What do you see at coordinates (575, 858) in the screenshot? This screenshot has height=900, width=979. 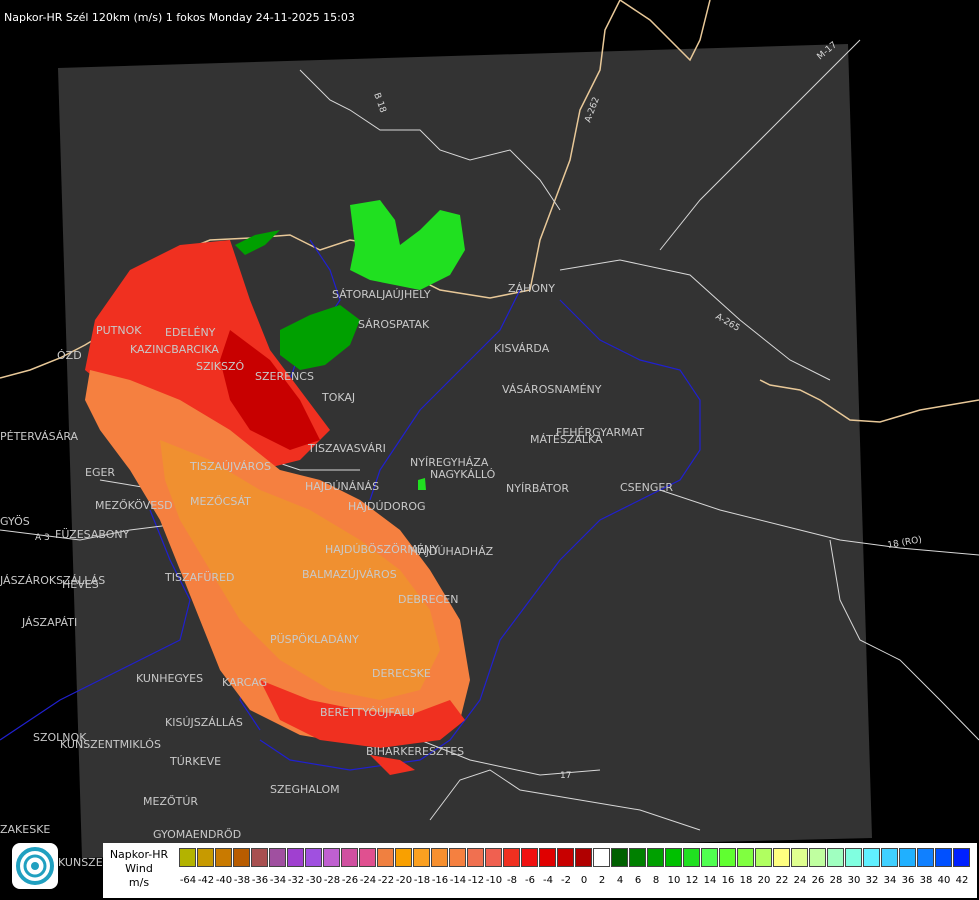 I see `legend-swatches` at bounding box center [575, 858].